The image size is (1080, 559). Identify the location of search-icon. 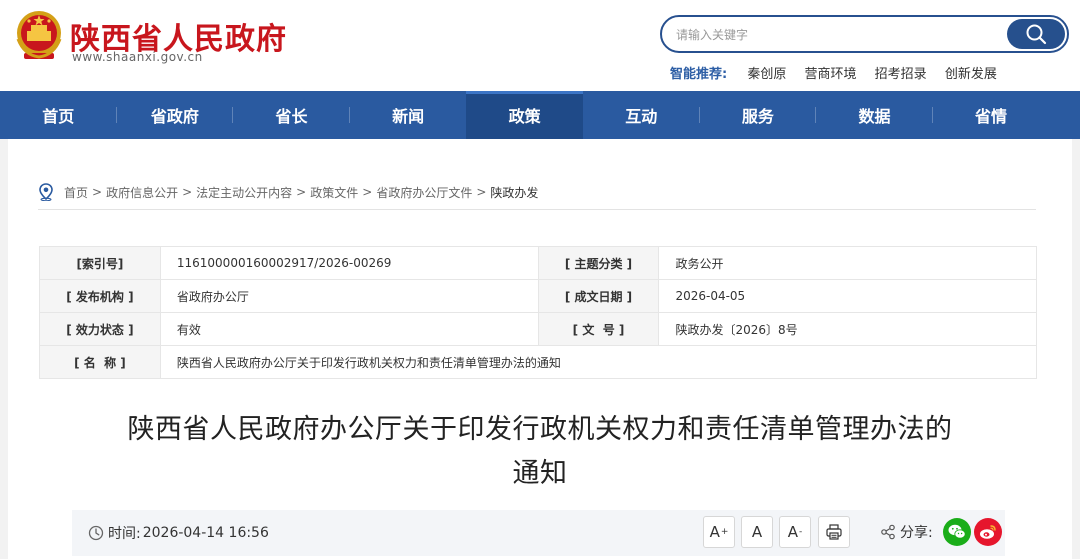
(1036, 34).